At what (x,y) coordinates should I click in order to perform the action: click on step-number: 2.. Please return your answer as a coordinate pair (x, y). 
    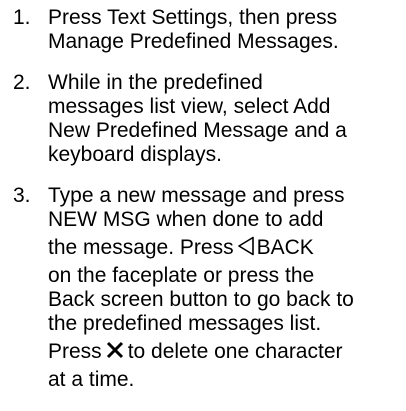
    Looking at the image, I should click on (22, 82).